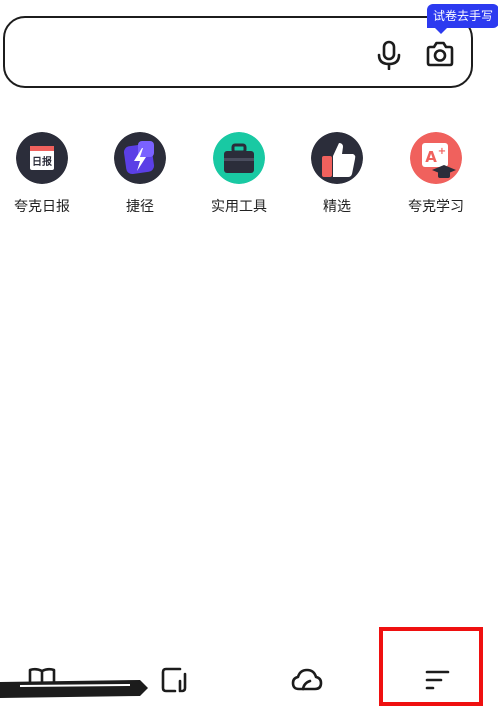 The image size is (498, 708). Describe the element at coordinates (192, 54) in the screenshot. I see `search-input` at that location.